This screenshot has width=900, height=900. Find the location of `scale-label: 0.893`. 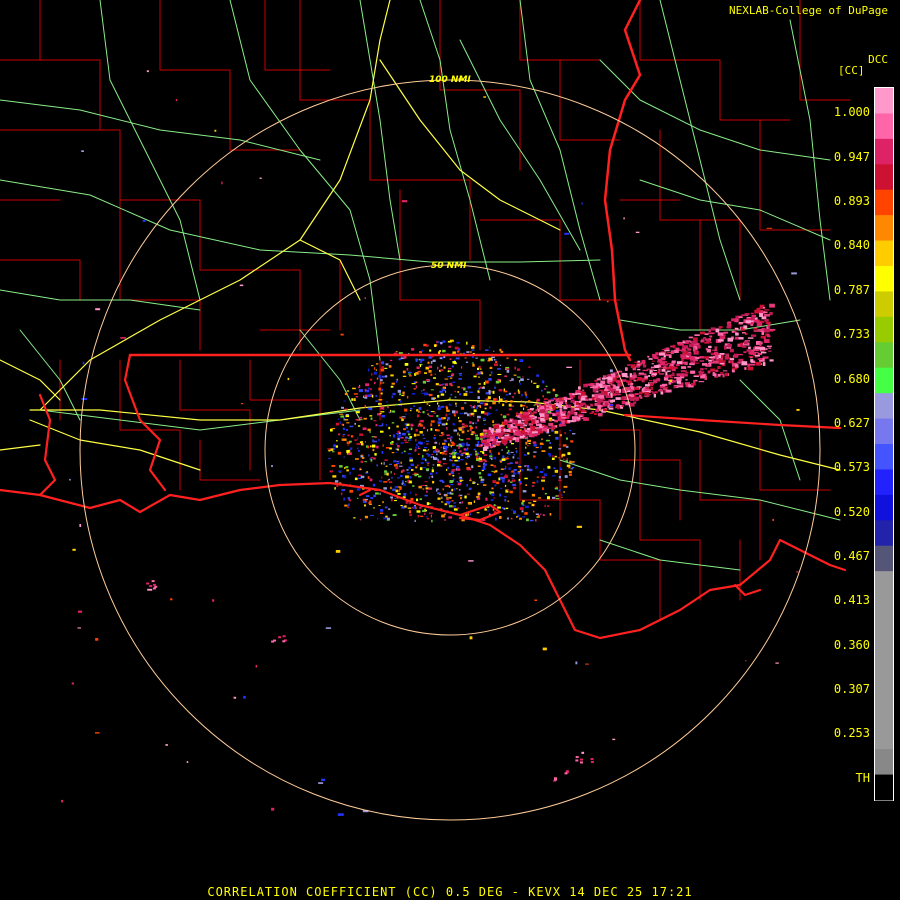

scale-label: 0.893 is located at coordinates (851, 201).